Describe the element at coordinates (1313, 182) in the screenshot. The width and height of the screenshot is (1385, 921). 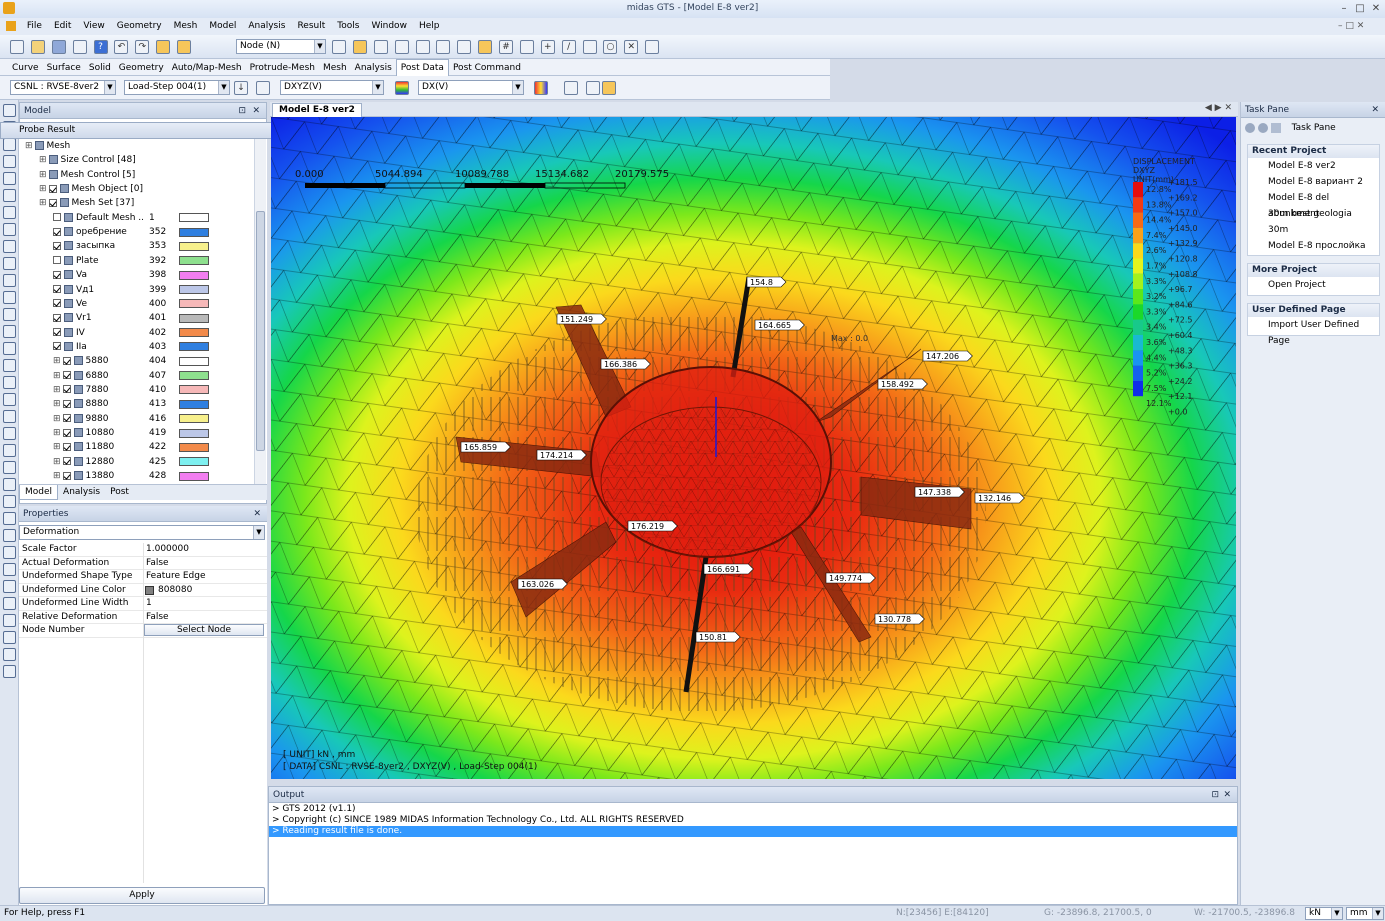
I see `task-link: Model E-8 вариант 2` at that location.